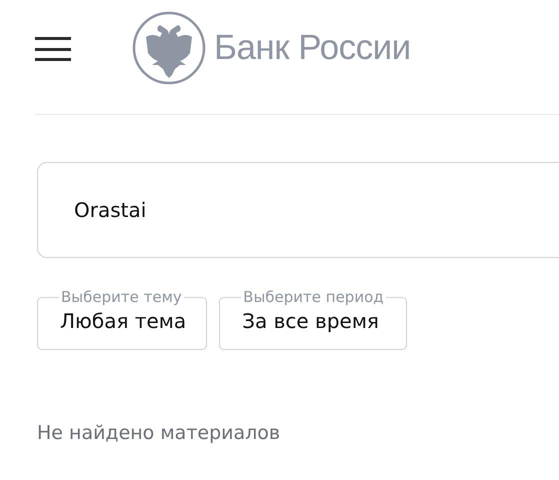  Describe the element at coordinates (312, 48) in the screenshot. I see `site-name: Банк России` at that location.